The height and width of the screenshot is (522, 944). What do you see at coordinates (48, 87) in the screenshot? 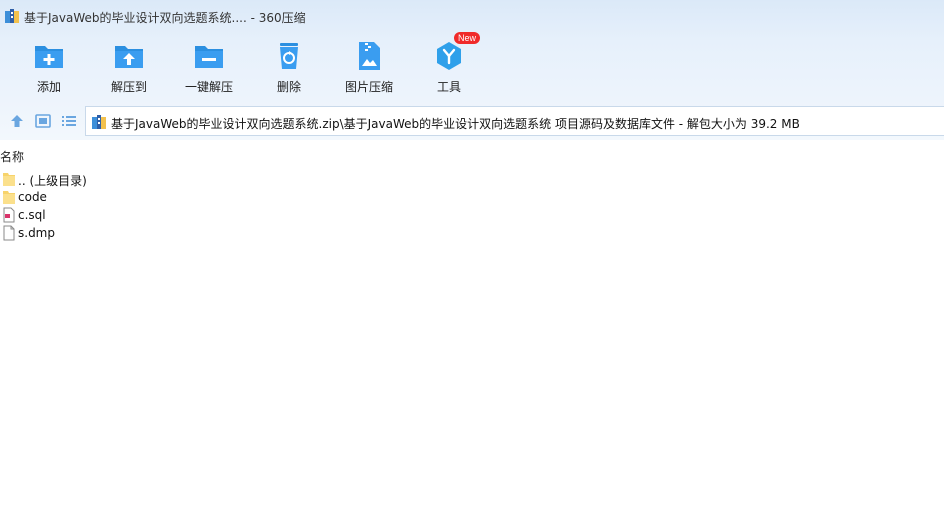
I see `add-label: 添加` at bounding box center [48, 87].